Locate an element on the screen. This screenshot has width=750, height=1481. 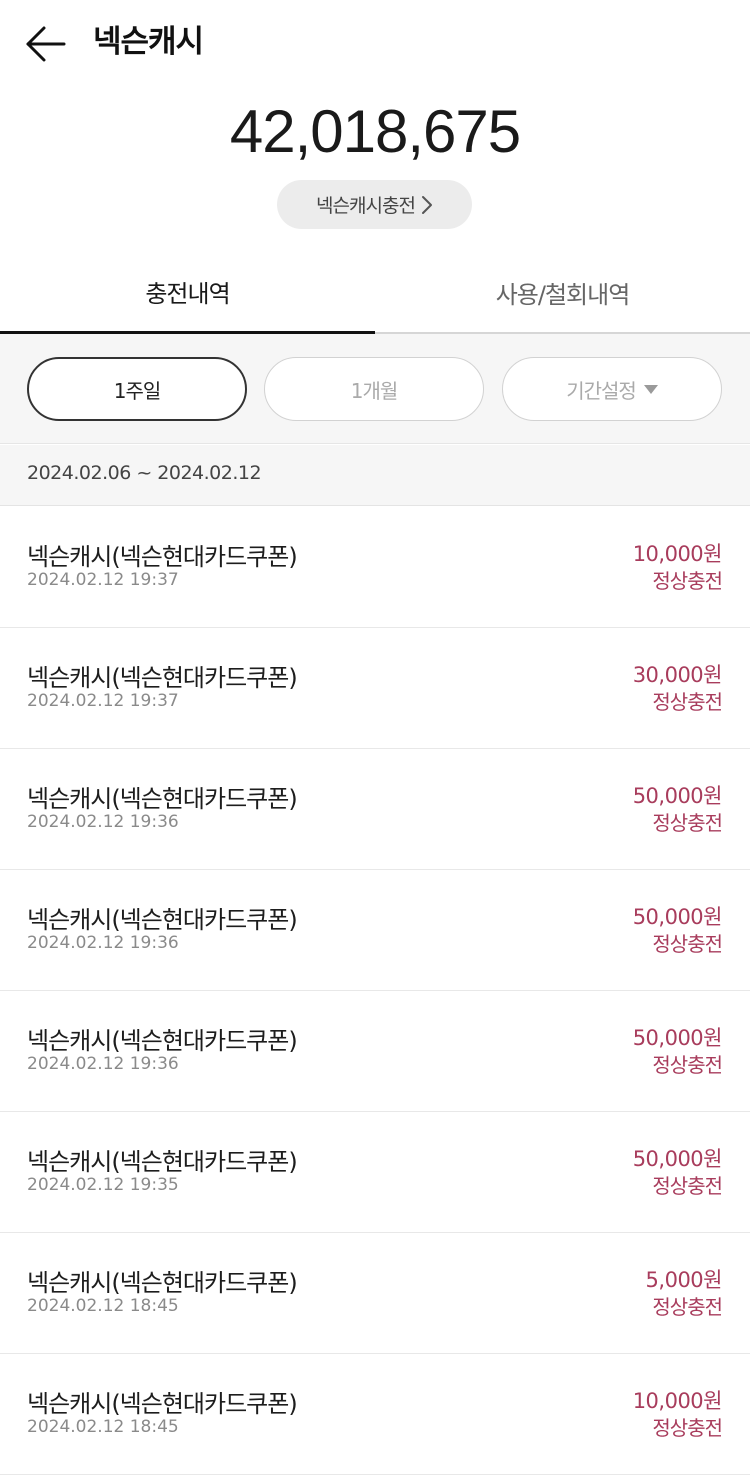
filter-custom-period: 기간설정 is located at coordinates (612, 389).